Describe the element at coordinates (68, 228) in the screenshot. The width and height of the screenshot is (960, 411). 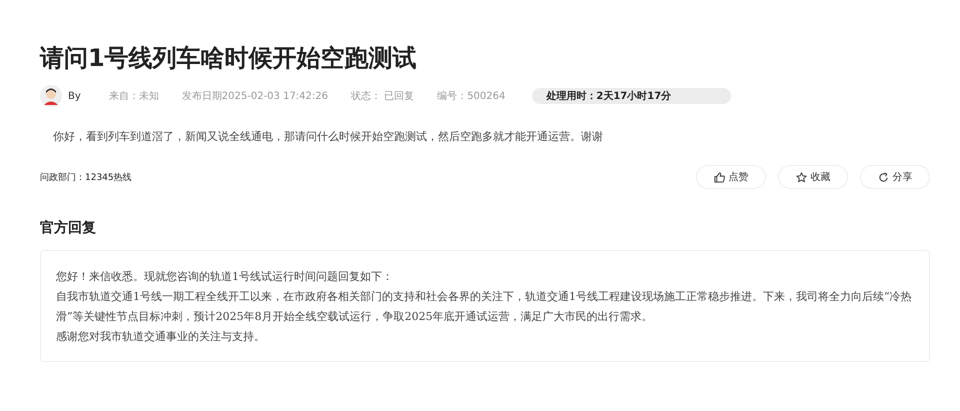
I see `reply-heading: 官方回复` at that location.